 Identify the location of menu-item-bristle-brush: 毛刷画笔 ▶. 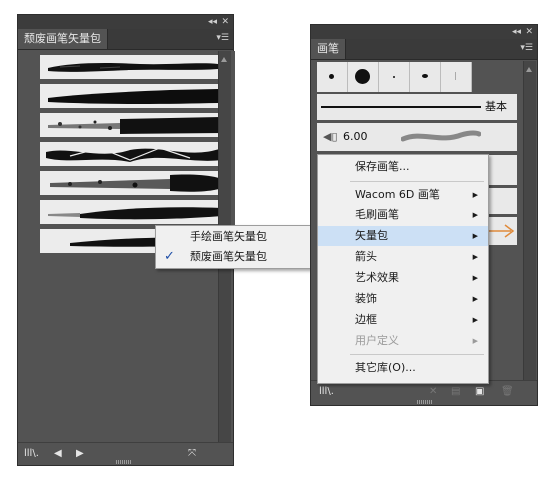
(403, 215).